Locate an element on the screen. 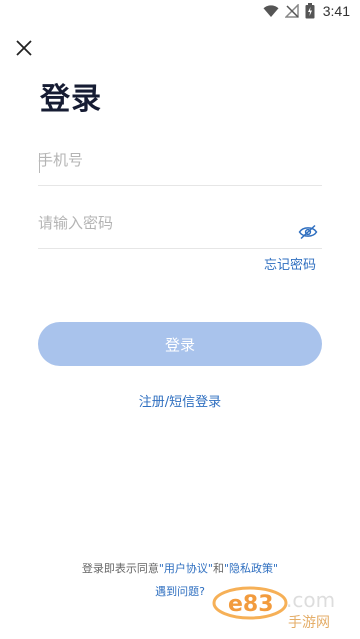 This screenshot has width=360, height=639. close-icon is located at coordinates (24, 48).